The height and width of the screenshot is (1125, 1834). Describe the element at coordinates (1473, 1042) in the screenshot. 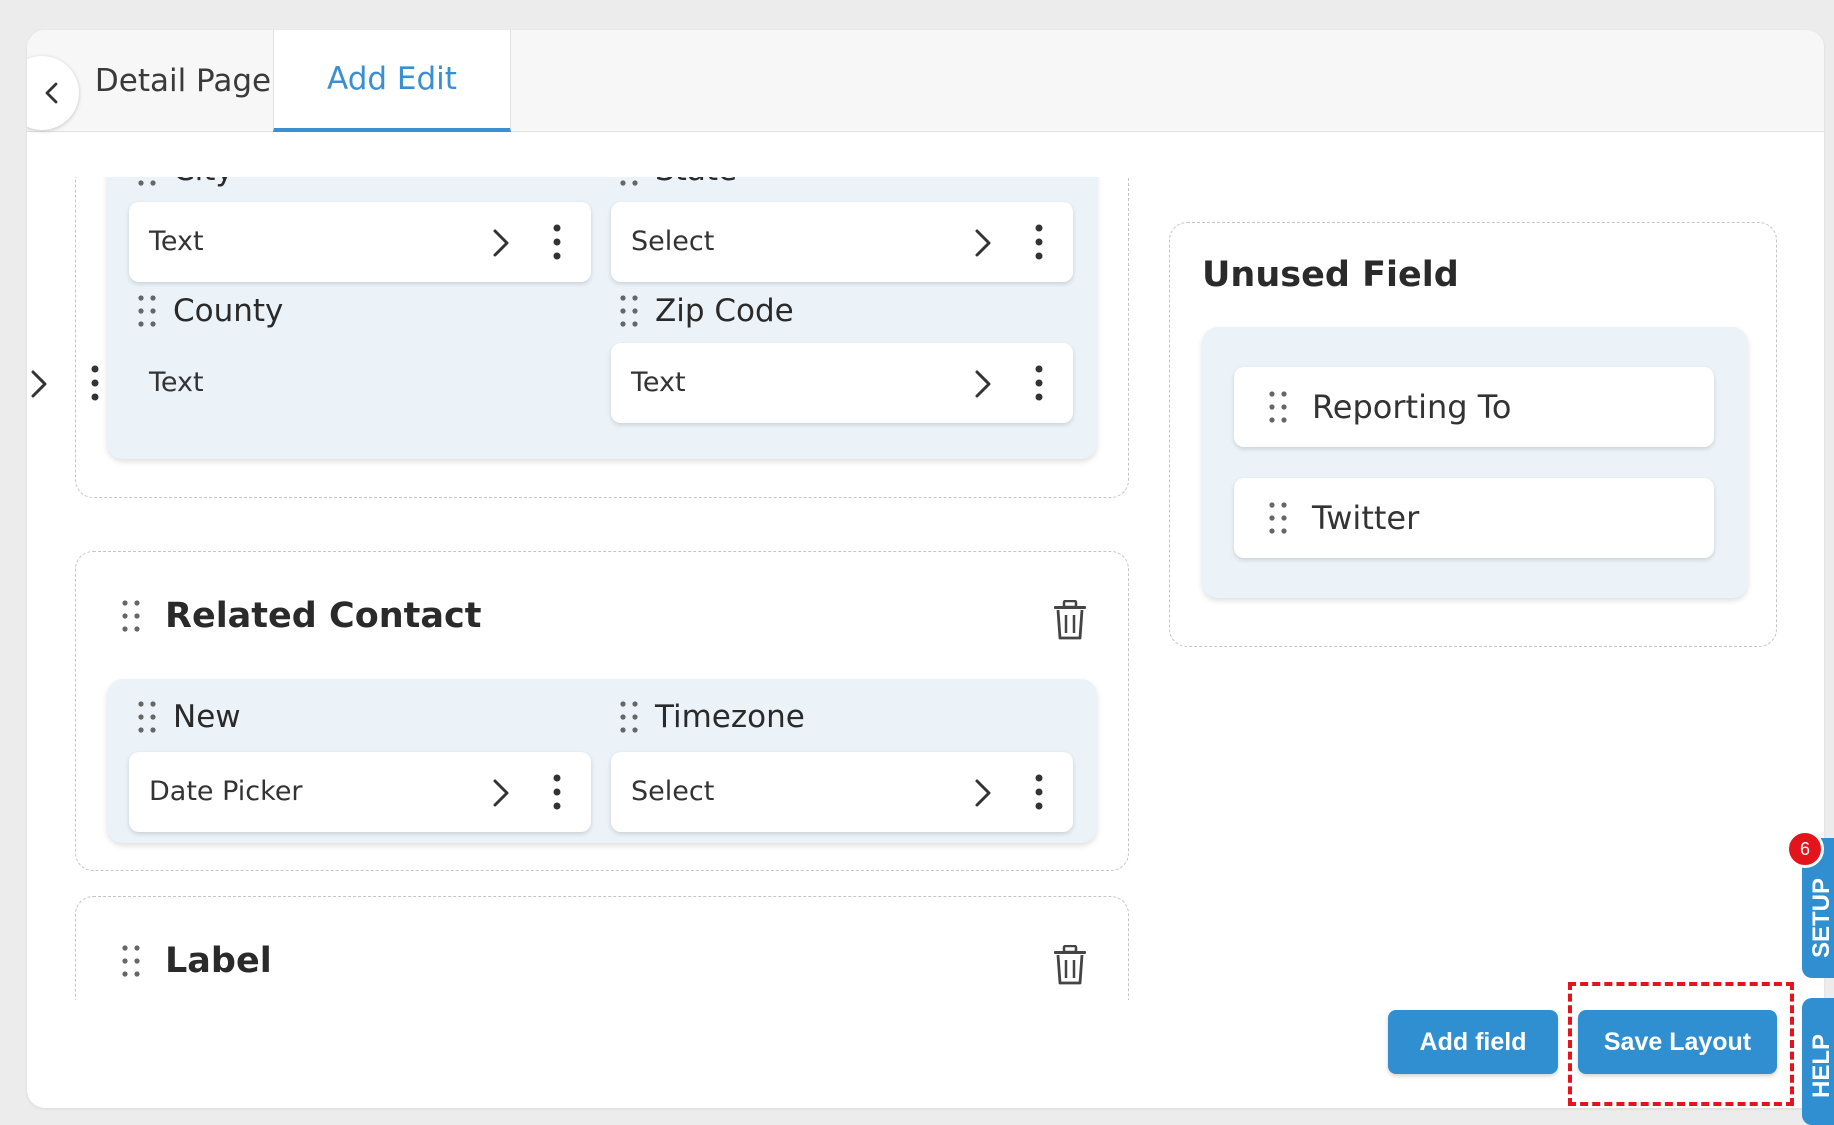

I see `add-field-button: Add field` at that location.